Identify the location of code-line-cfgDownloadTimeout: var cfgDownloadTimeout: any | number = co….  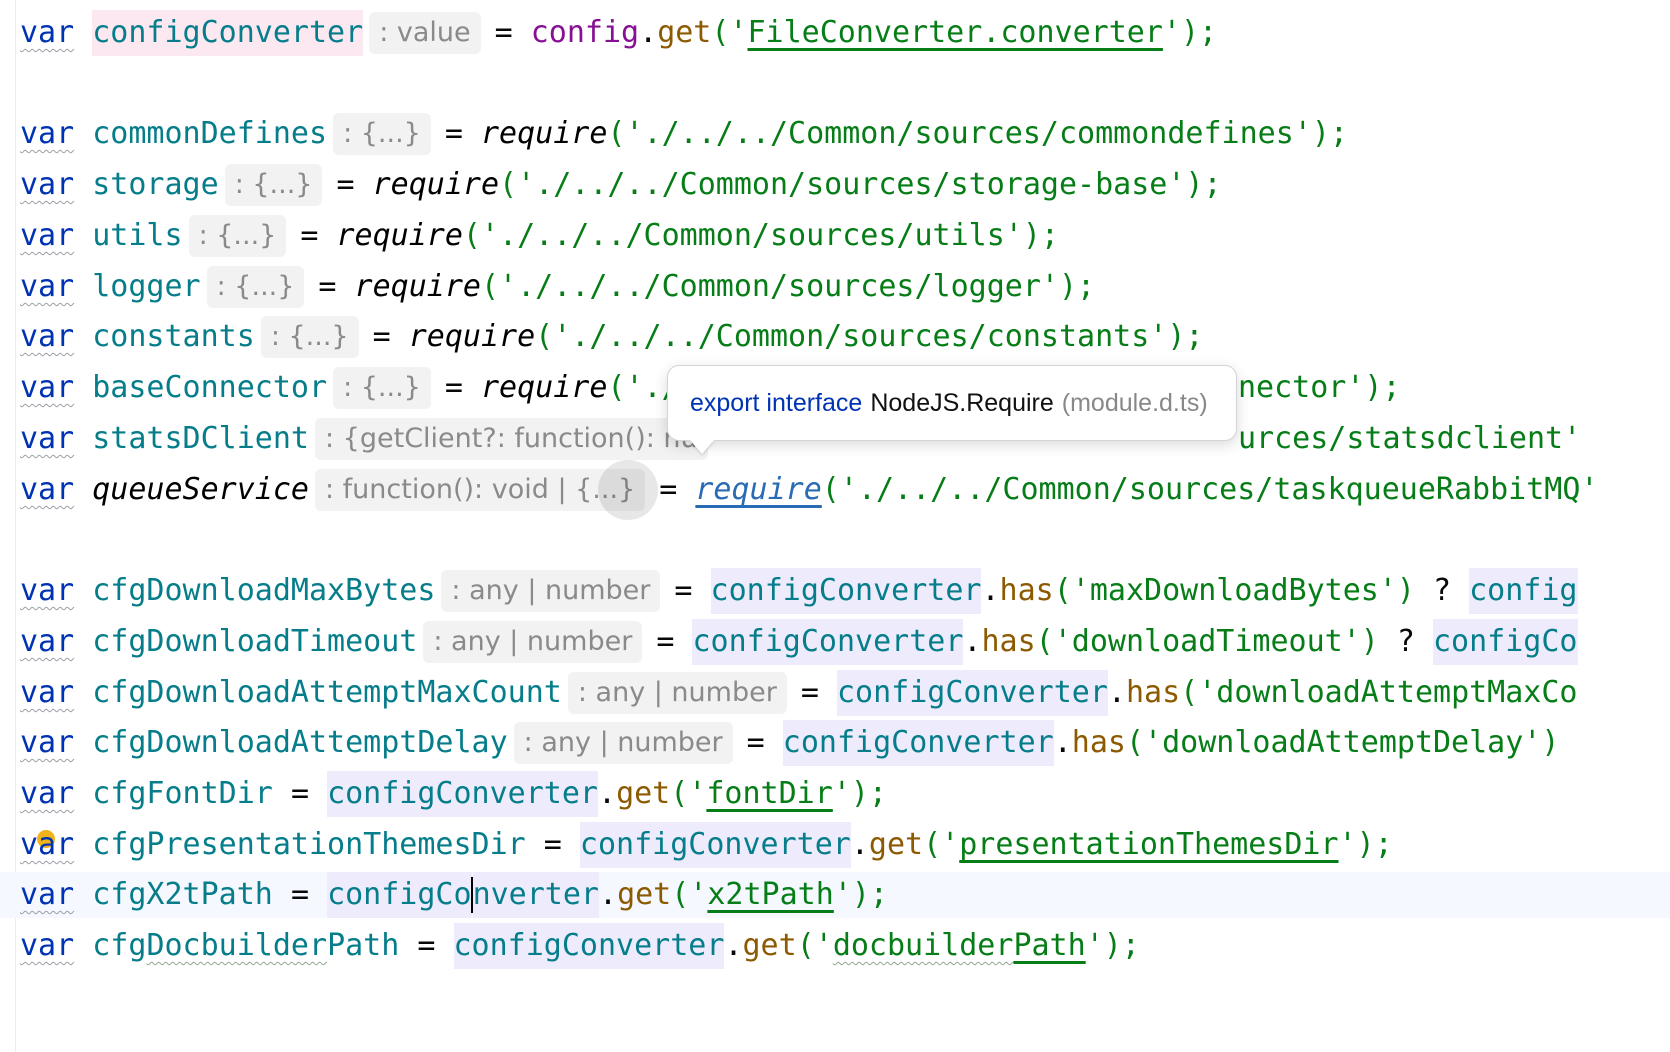
(799, 642).